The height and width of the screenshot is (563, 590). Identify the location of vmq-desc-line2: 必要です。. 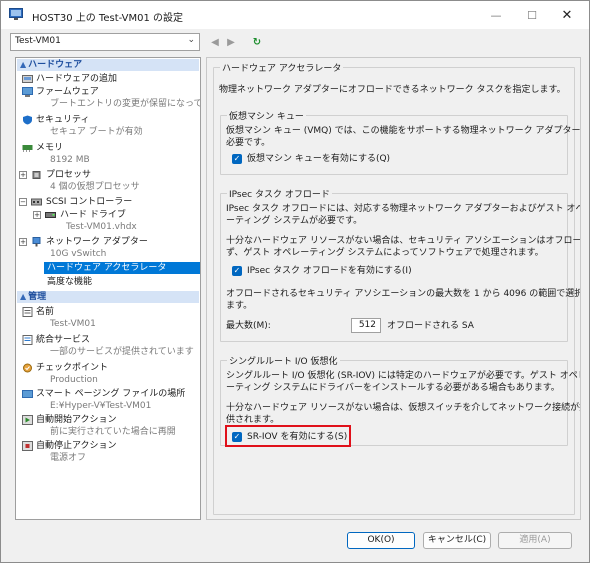
(248, 143).